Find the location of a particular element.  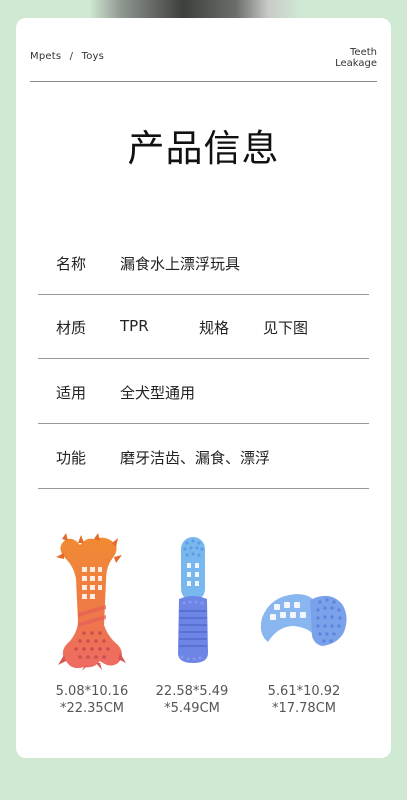

dimension-line-2: *22.35CM is located at coordinates (91, 708).